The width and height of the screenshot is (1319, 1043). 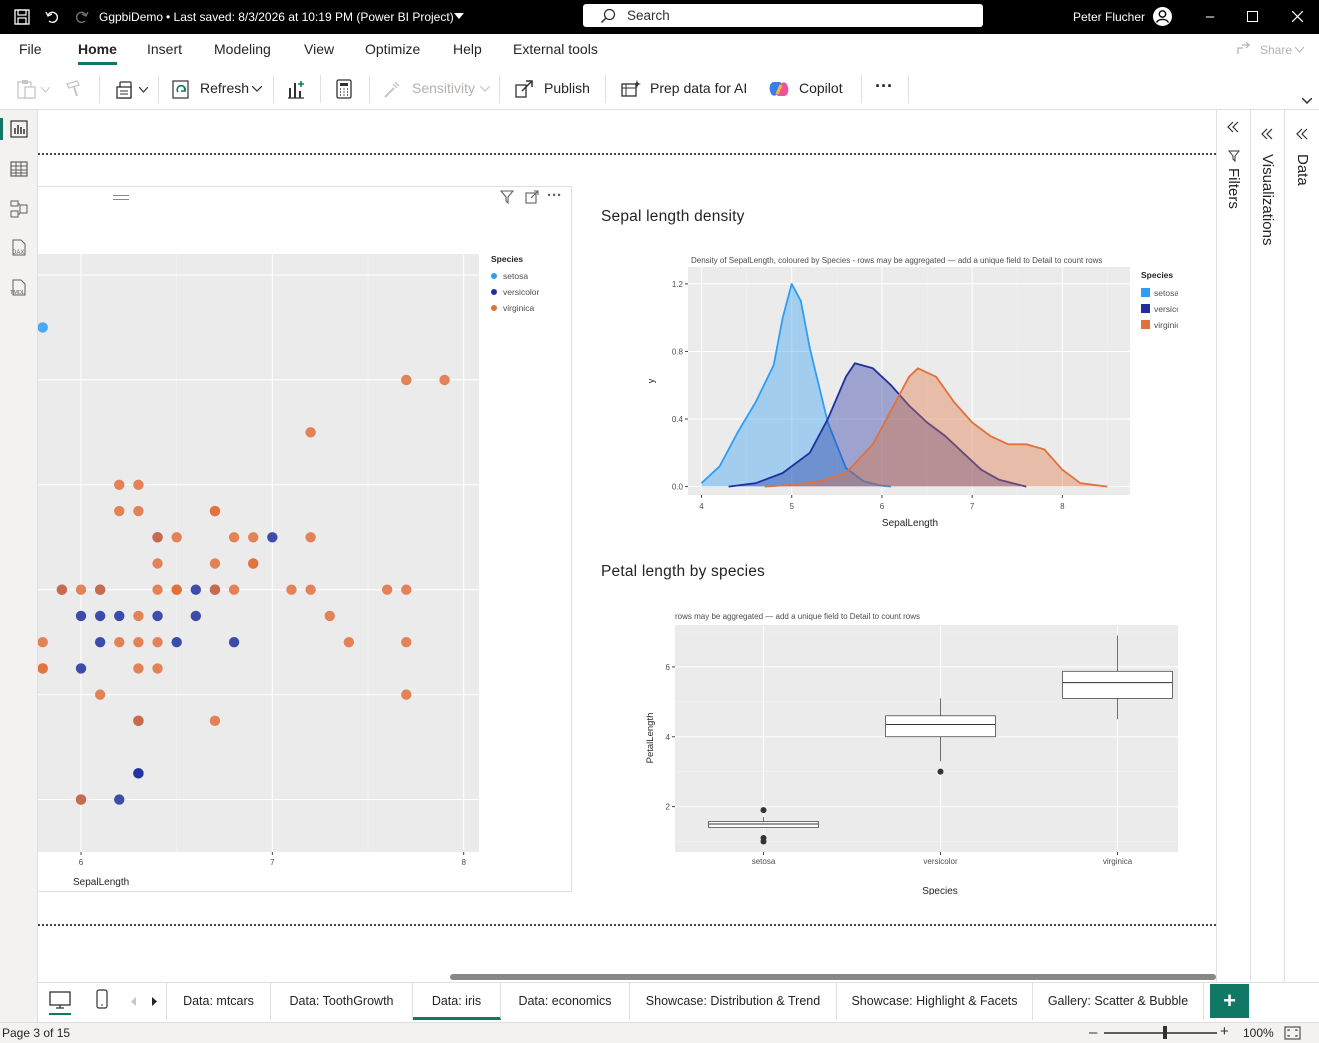 I want to click on menu-view: View, so click(x=319, y=49).